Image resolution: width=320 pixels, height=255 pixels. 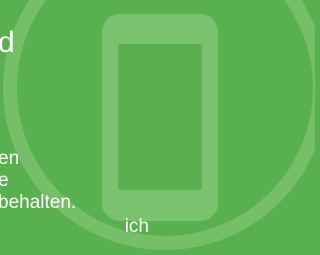 What do you see at coordinates (10, 158) in the screenshot?
I see `description-line: en` at bounding box center [10, 158].